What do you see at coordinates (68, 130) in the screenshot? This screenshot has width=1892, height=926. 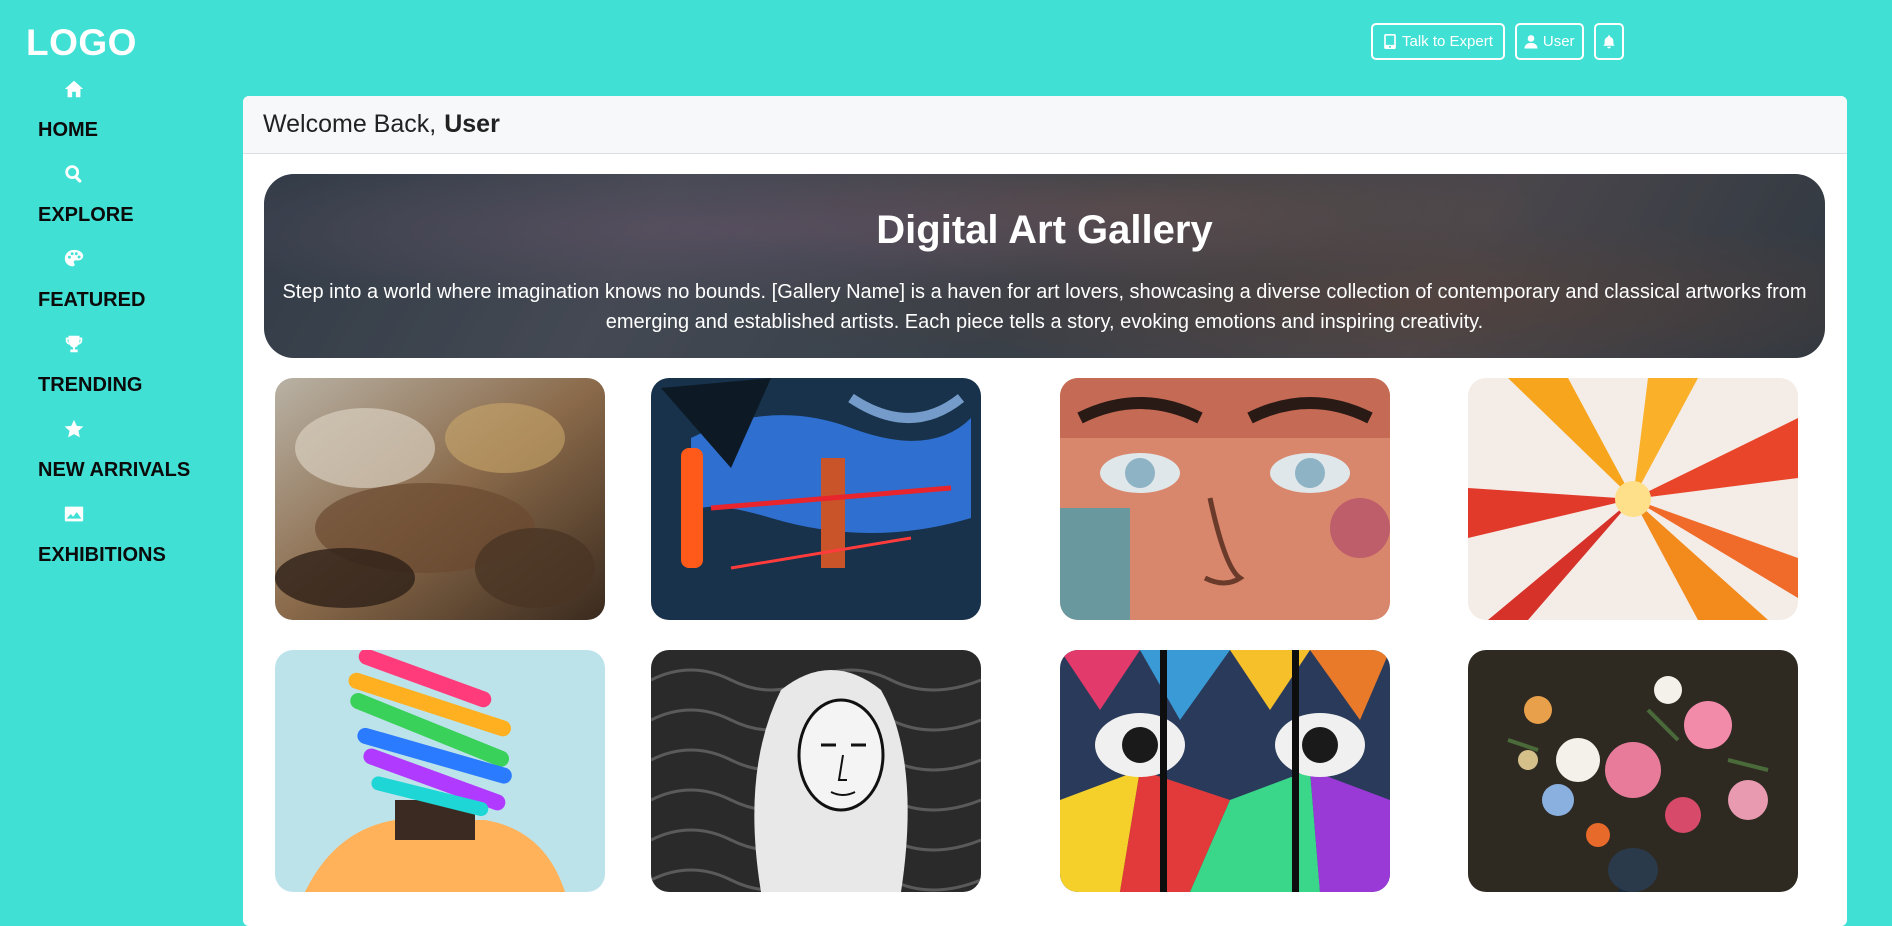 I see `nav-label-home: HOME` at bounding box center [68, 130].